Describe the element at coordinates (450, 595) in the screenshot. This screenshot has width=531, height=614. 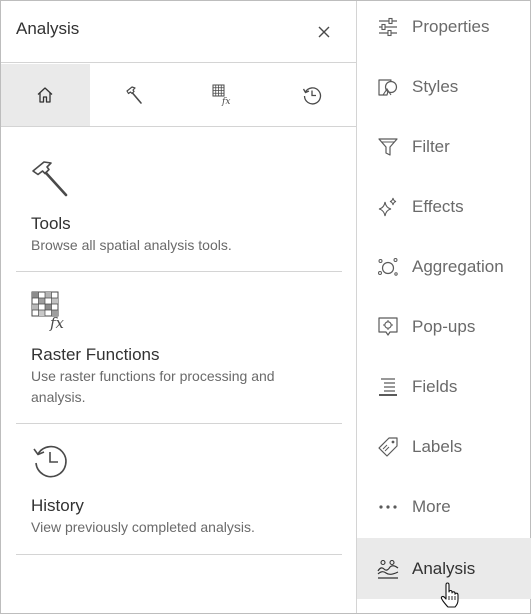
I see `hand-pointer-icon` at that location.